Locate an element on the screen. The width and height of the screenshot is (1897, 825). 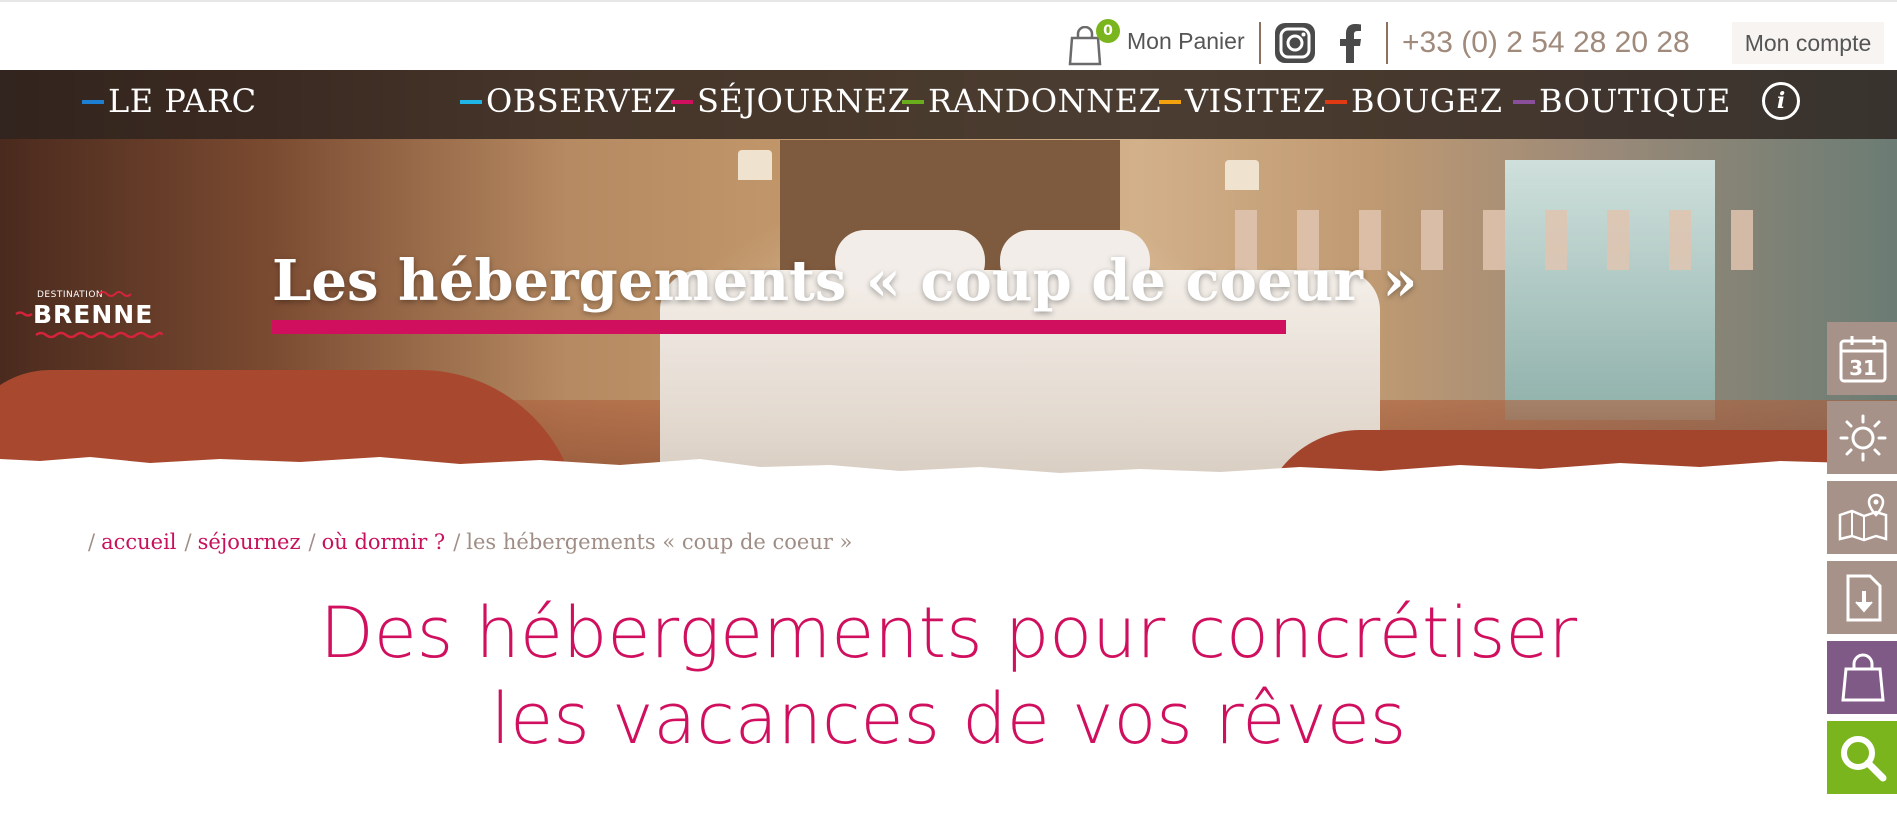
map-button is located at coordinates (1862, 517).